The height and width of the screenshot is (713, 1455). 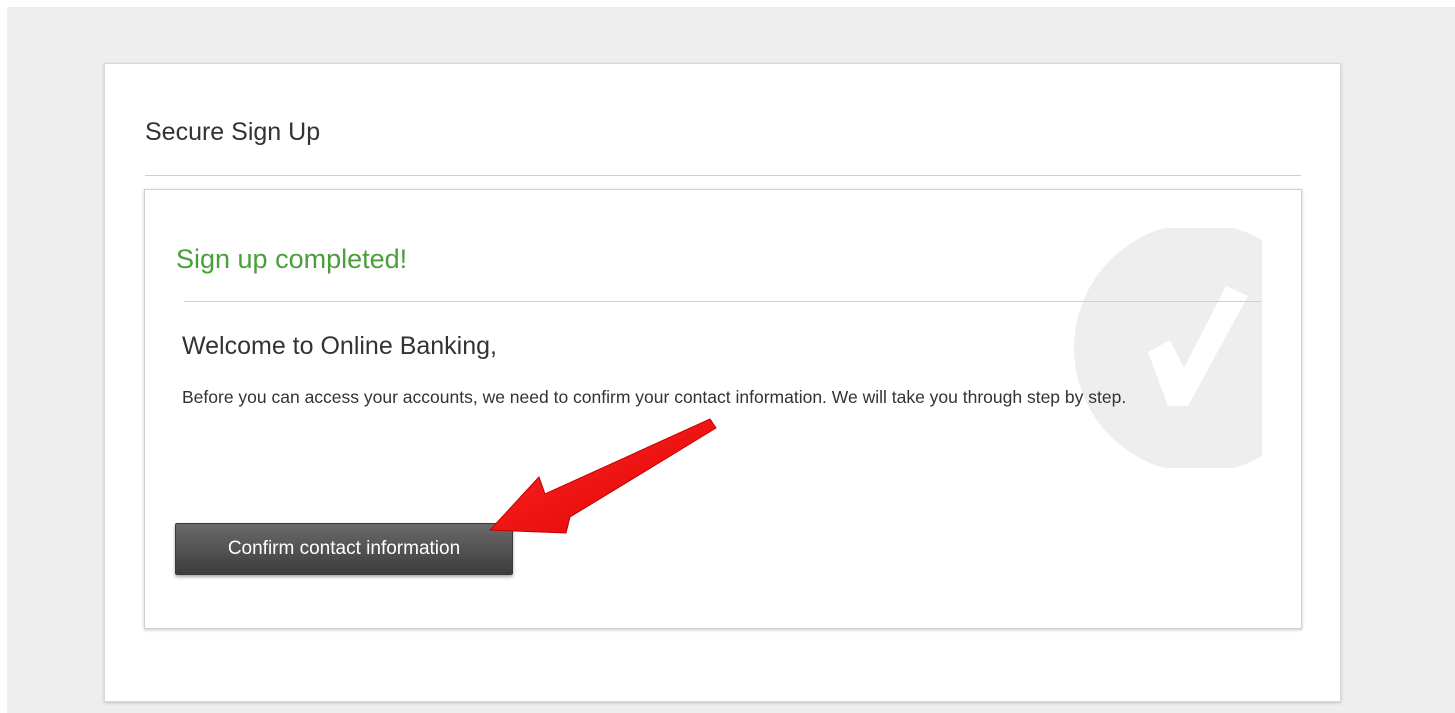 I want to click on checkmark-circle-icon, so click(x=1167, y=348).